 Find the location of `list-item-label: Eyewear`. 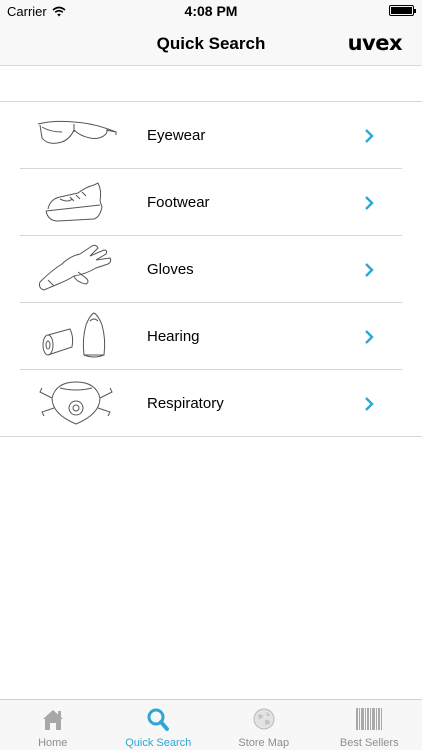

list-item-label: Eyewear is located at coordinates (176, 135).